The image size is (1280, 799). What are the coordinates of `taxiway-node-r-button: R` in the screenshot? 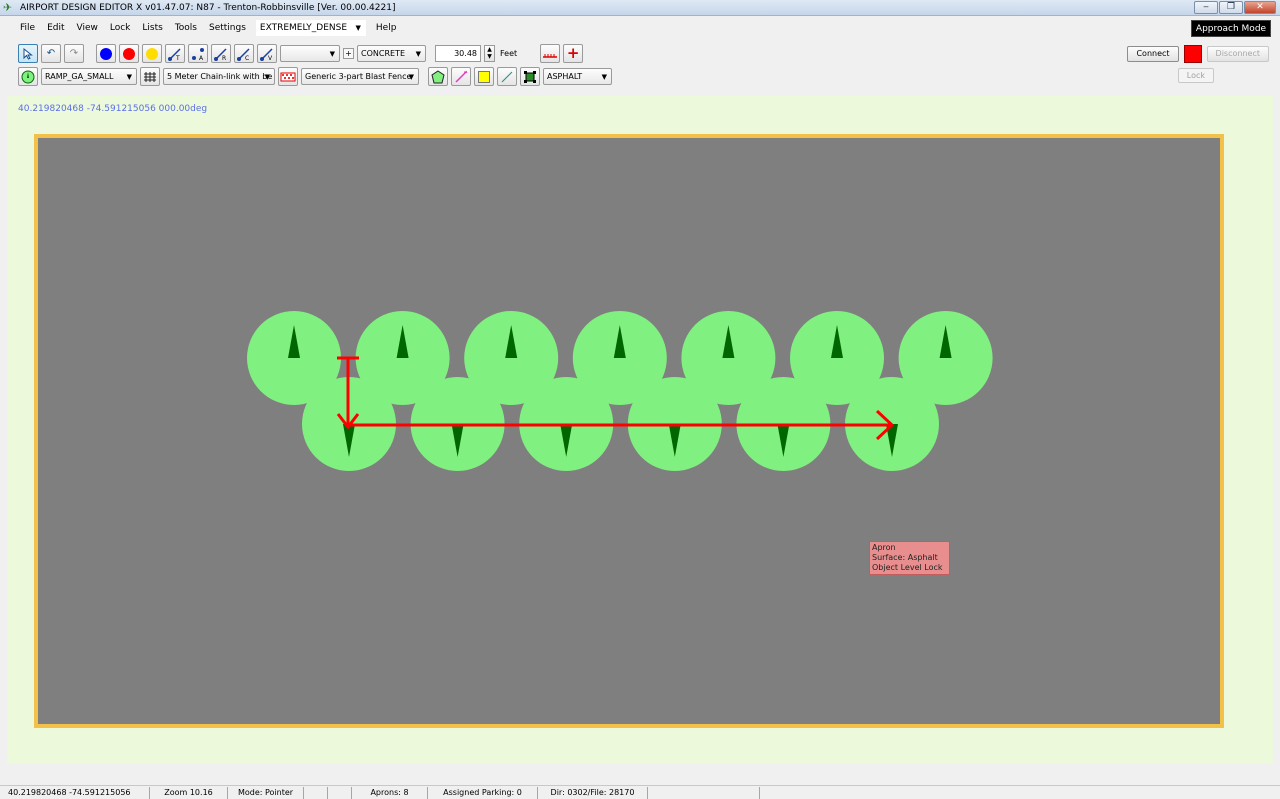 It's located at (221, 53).